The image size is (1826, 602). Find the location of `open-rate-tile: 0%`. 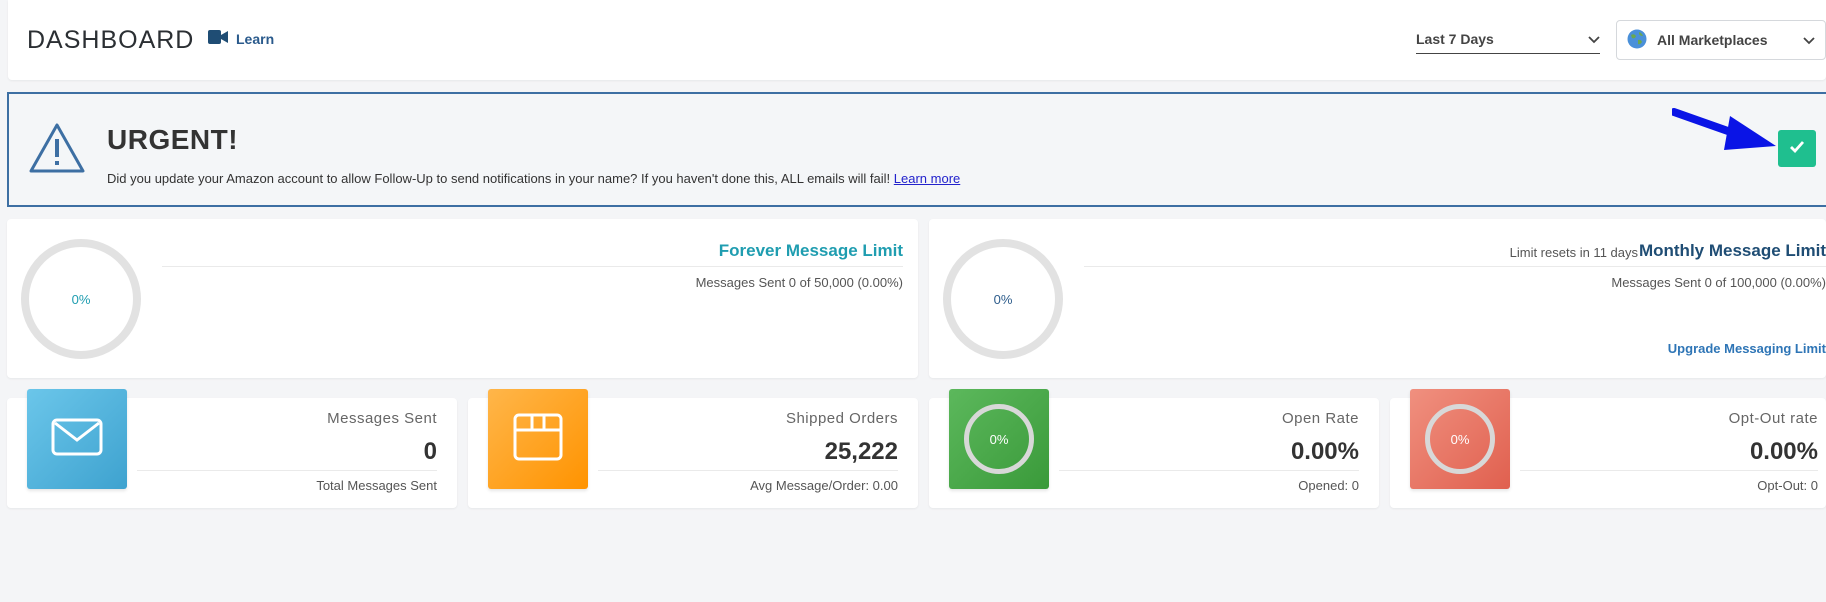

open-rate-tile: 0% is located at coordinates (999, 439).